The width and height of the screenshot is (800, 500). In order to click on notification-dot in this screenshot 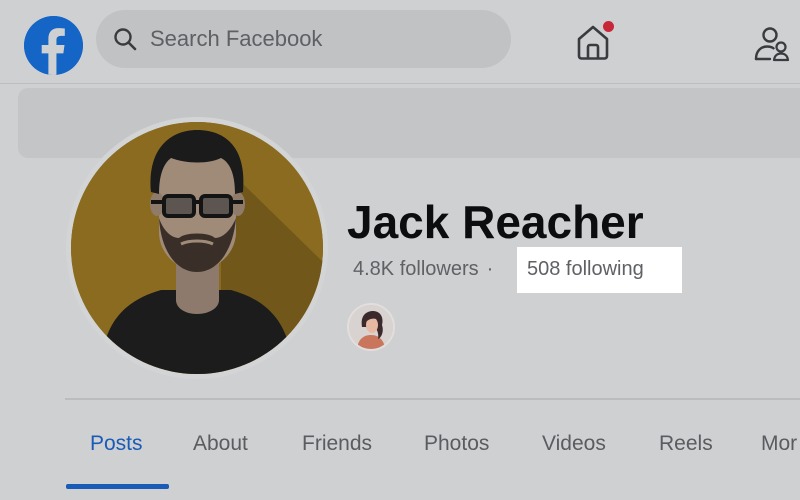, I will do `click(608, 26)`.